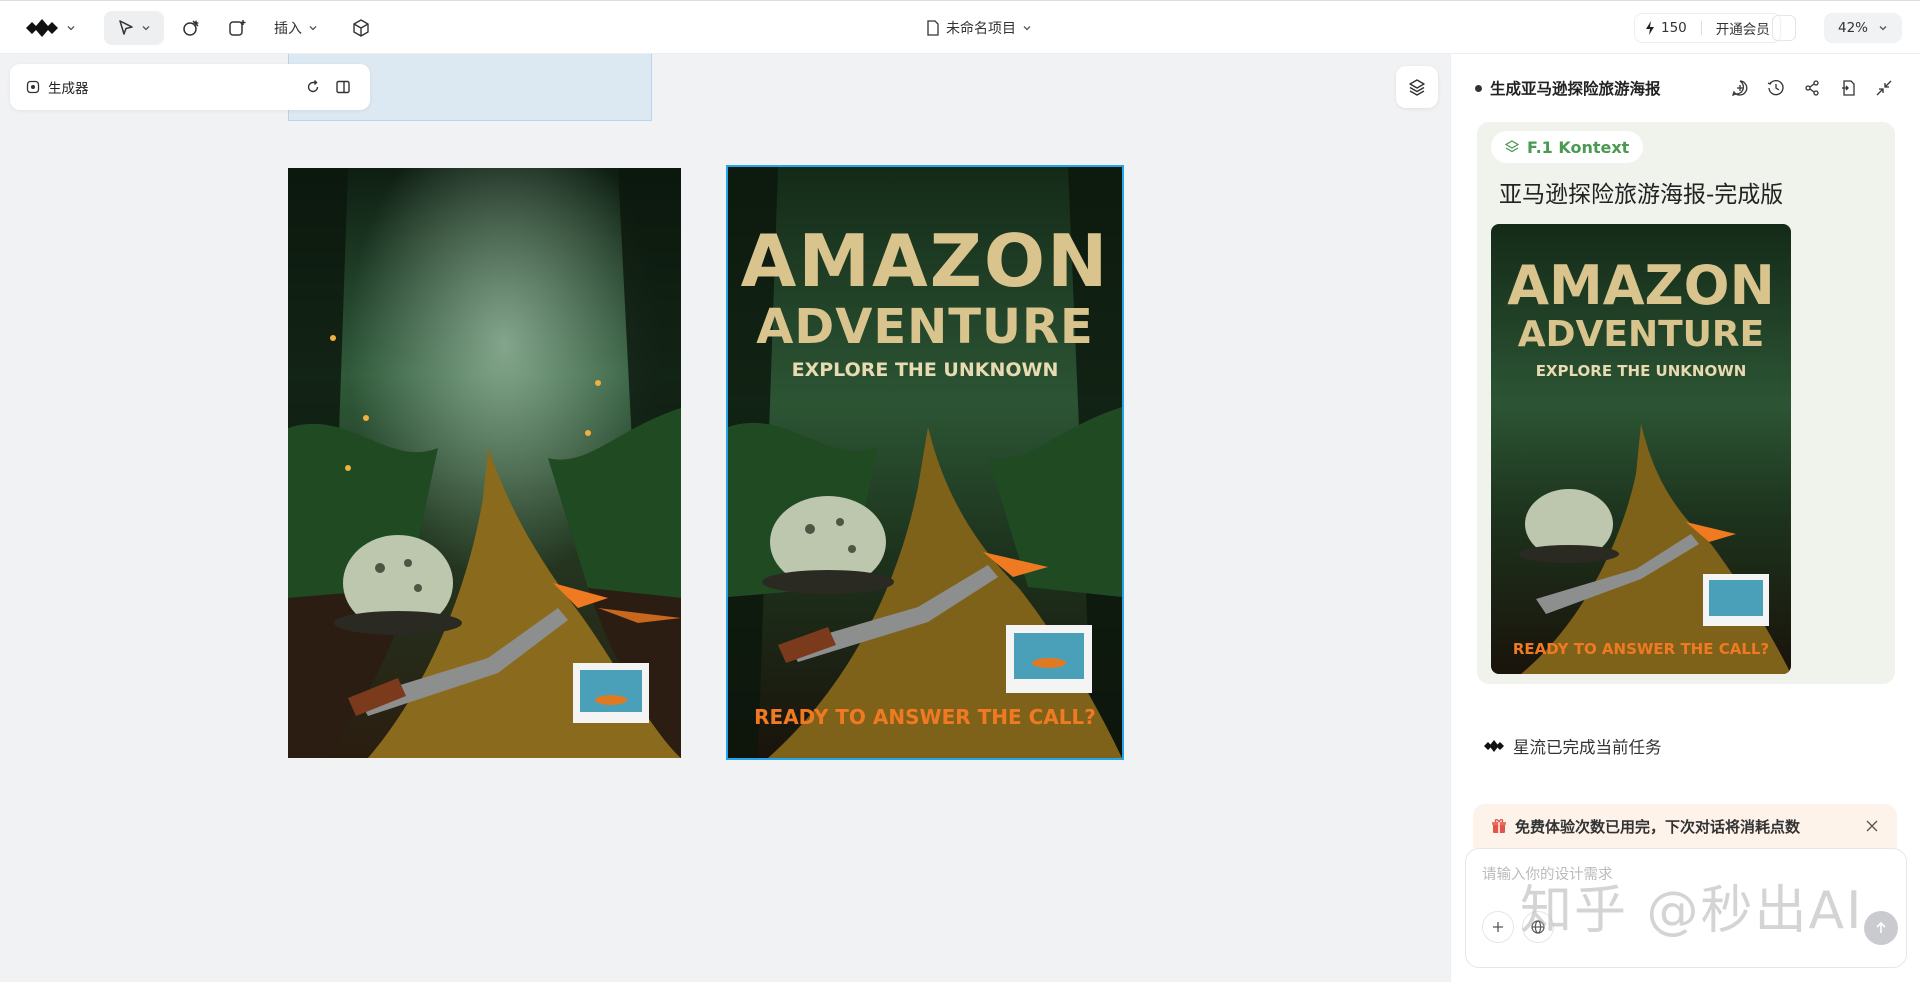 This screenshot has height=982, width=1920. I want to click on 3d-tool-button, so click(361, 28).